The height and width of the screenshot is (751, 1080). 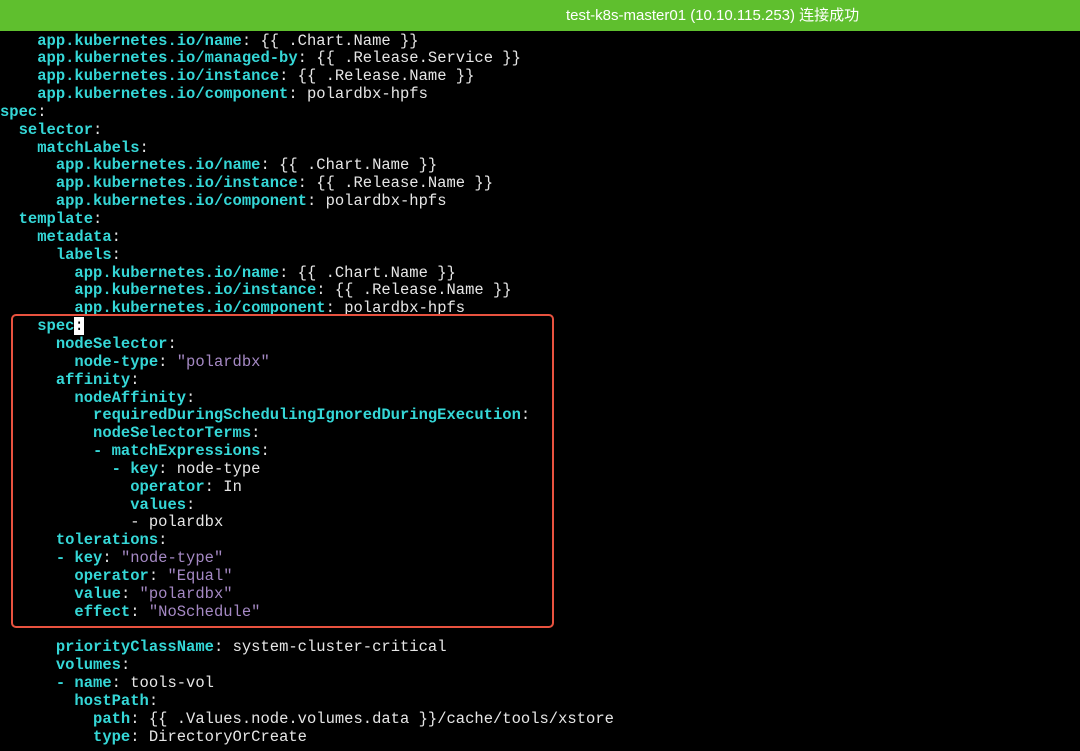 What do you see at coordinates (19, 111) in the screenshot?
I see `yaml-key: spec` at bounding box center [19, 111].